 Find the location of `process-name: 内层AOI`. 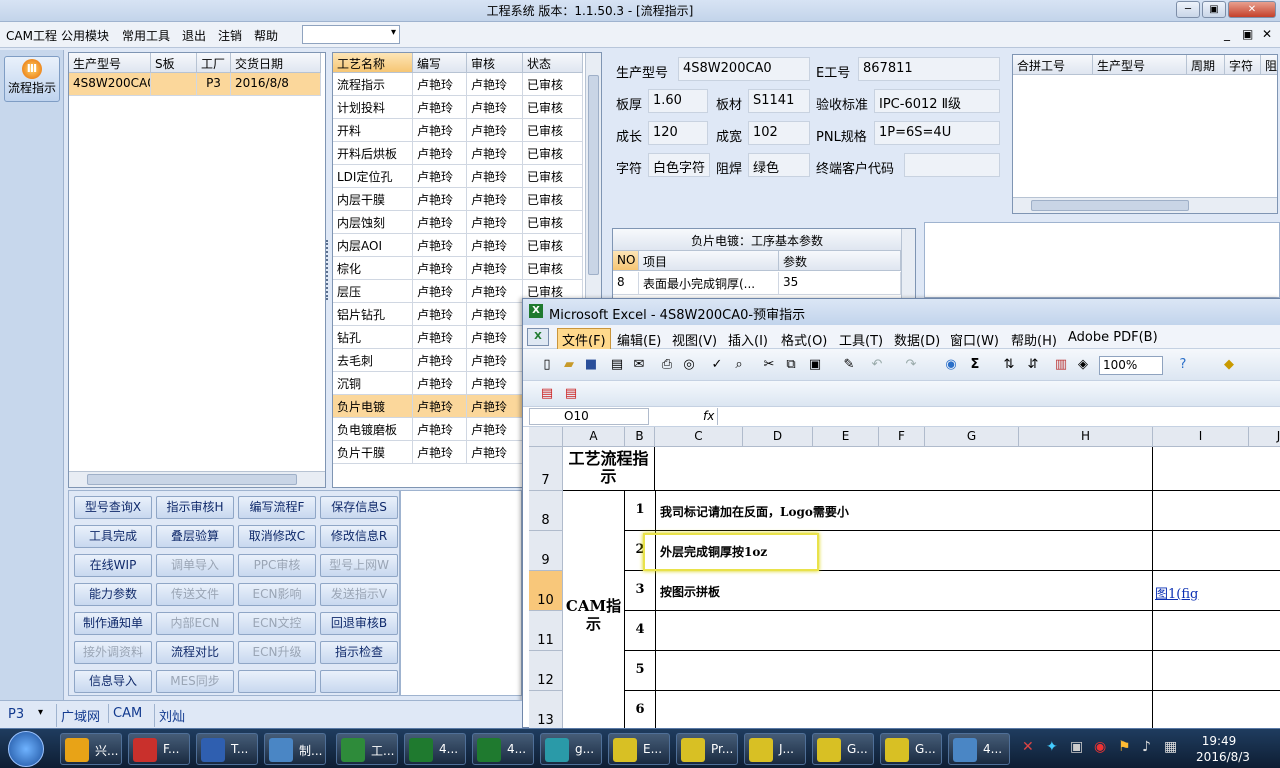

process-name: 内层AOI is located at coordinates (373, 245).